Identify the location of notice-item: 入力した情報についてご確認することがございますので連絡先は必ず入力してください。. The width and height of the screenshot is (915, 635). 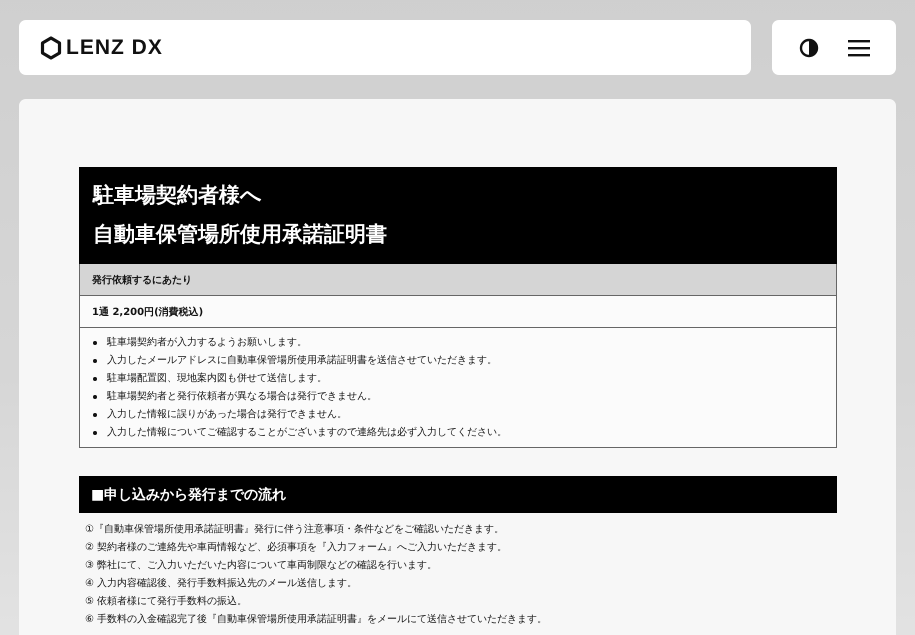
(307, 433).